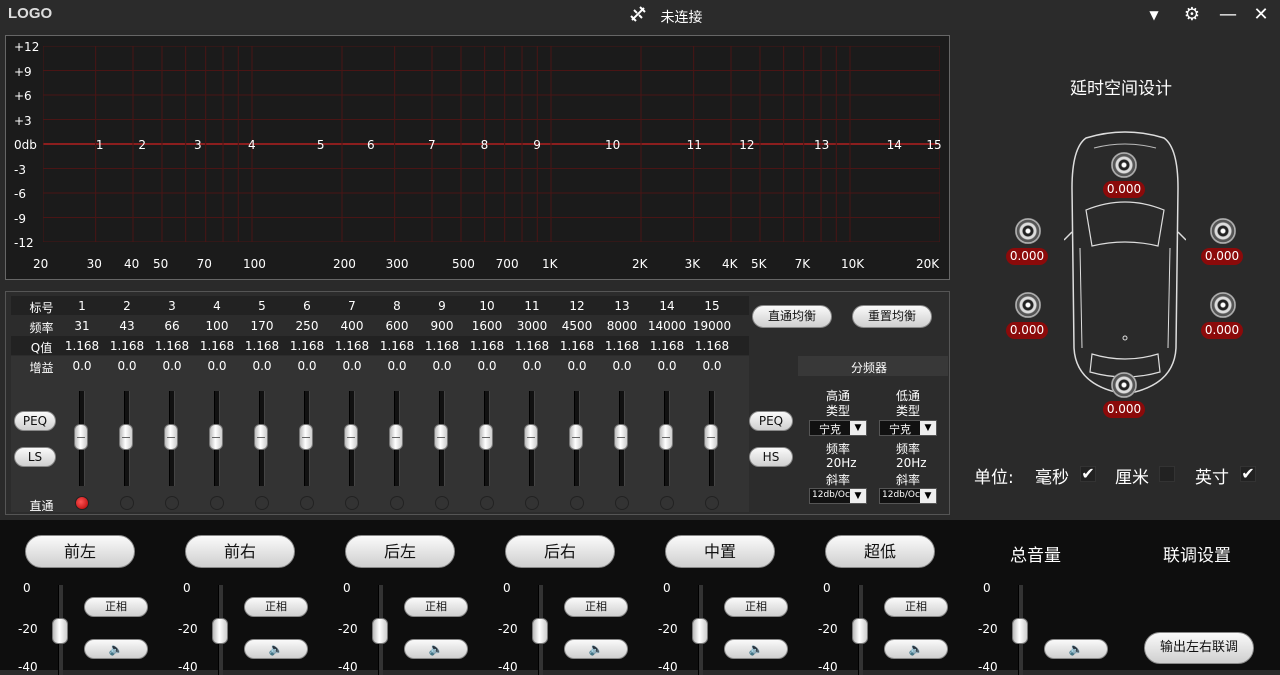  Describe the element at coordinates (442, 326) in the screenshot. I see `band-f-cell: 900` at that location.